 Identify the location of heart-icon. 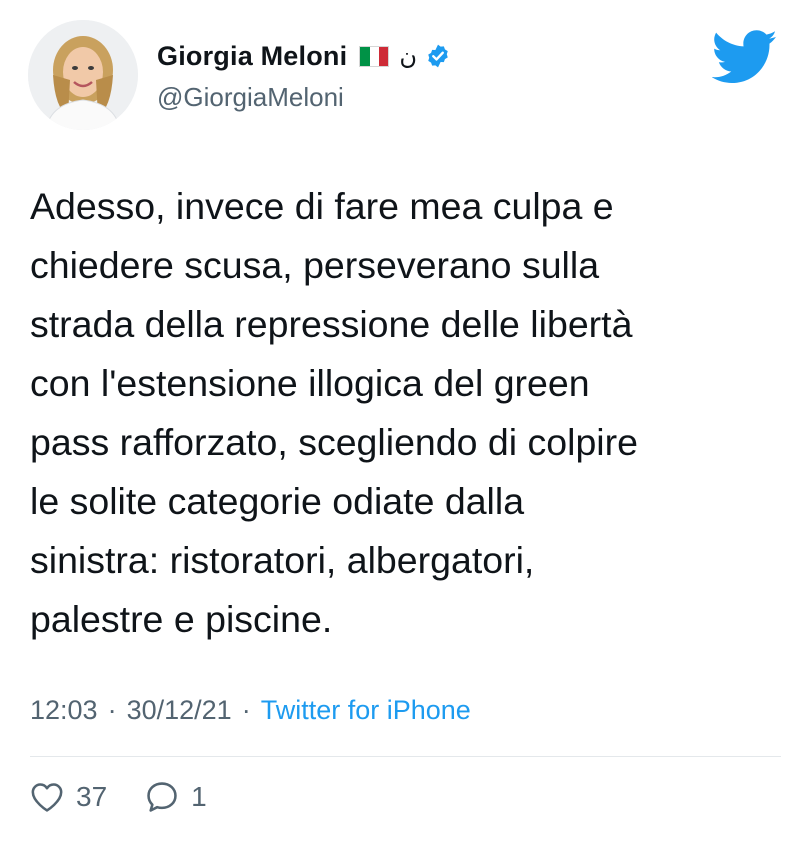
(47, 797).